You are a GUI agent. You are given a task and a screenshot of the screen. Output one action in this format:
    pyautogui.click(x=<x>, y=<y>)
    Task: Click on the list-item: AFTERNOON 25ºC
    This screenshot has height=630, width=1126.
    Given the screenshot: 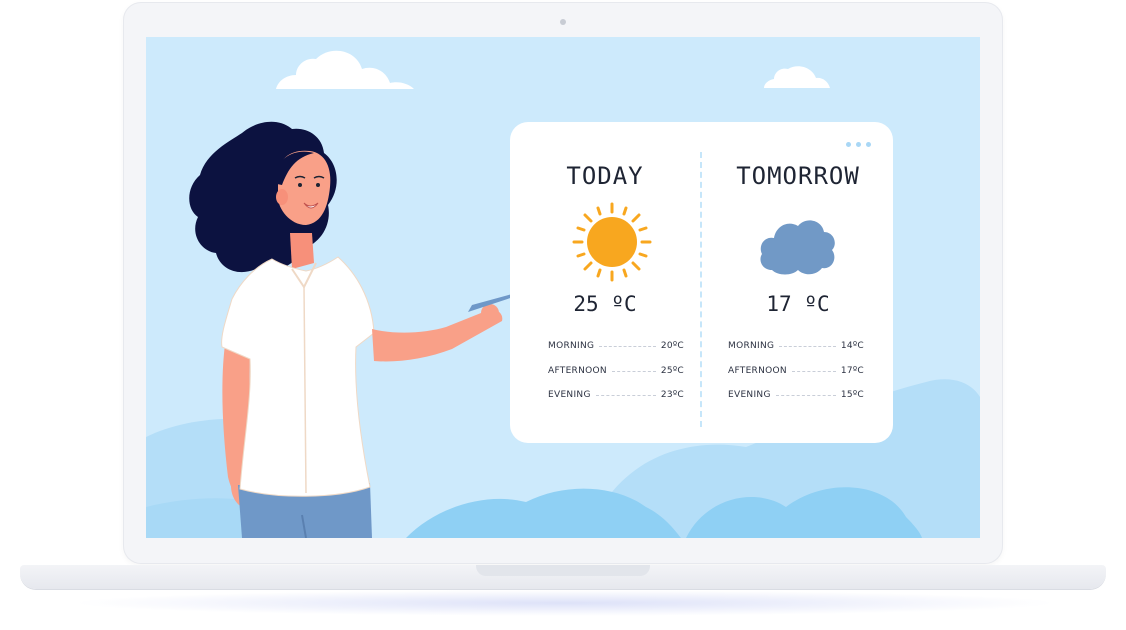 What is the action you would take?
    pyautogui.click(x=616, y=371)
    